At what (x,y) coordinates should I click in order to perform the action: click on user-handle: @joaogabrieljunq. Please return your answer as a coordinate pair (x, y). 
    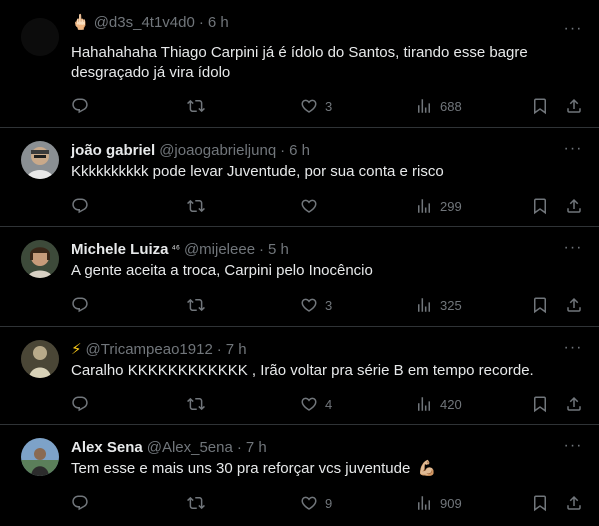
    Looking at the image, I should click on (217, 150).